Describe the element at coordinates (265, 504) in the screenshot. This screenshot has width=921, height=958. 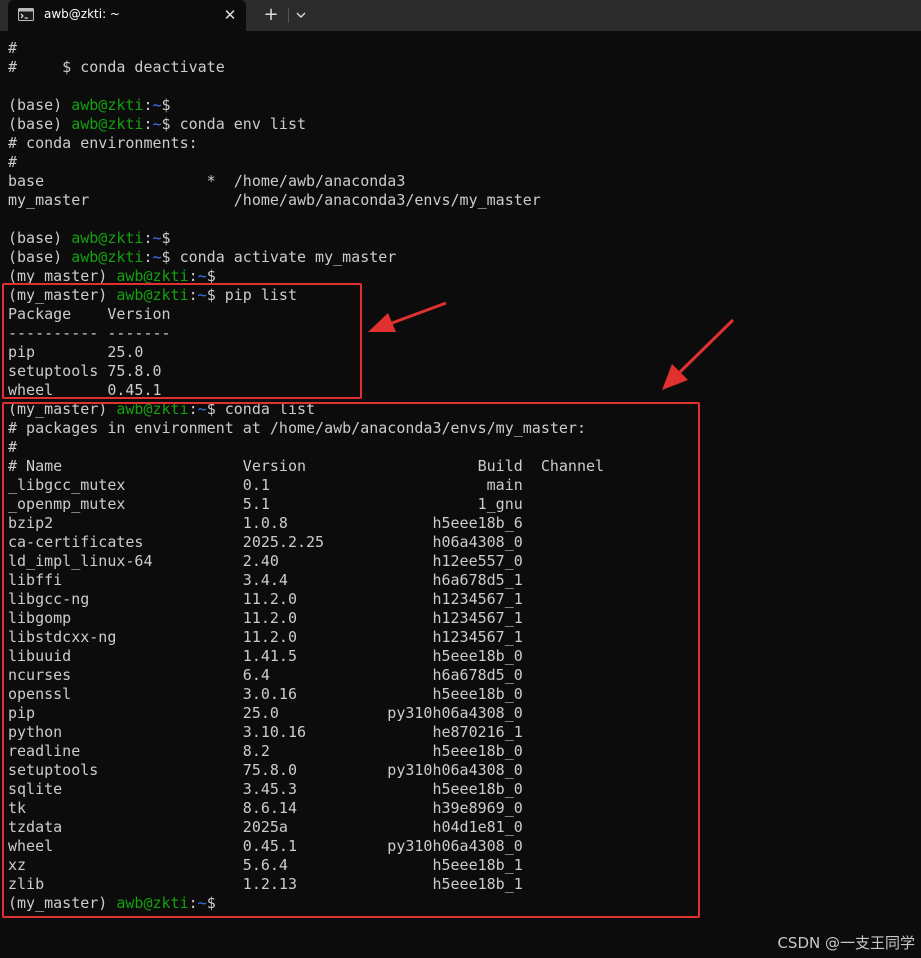
I see `terminal-text: _openmp_mutex 5.1 1_gnu` at that location.